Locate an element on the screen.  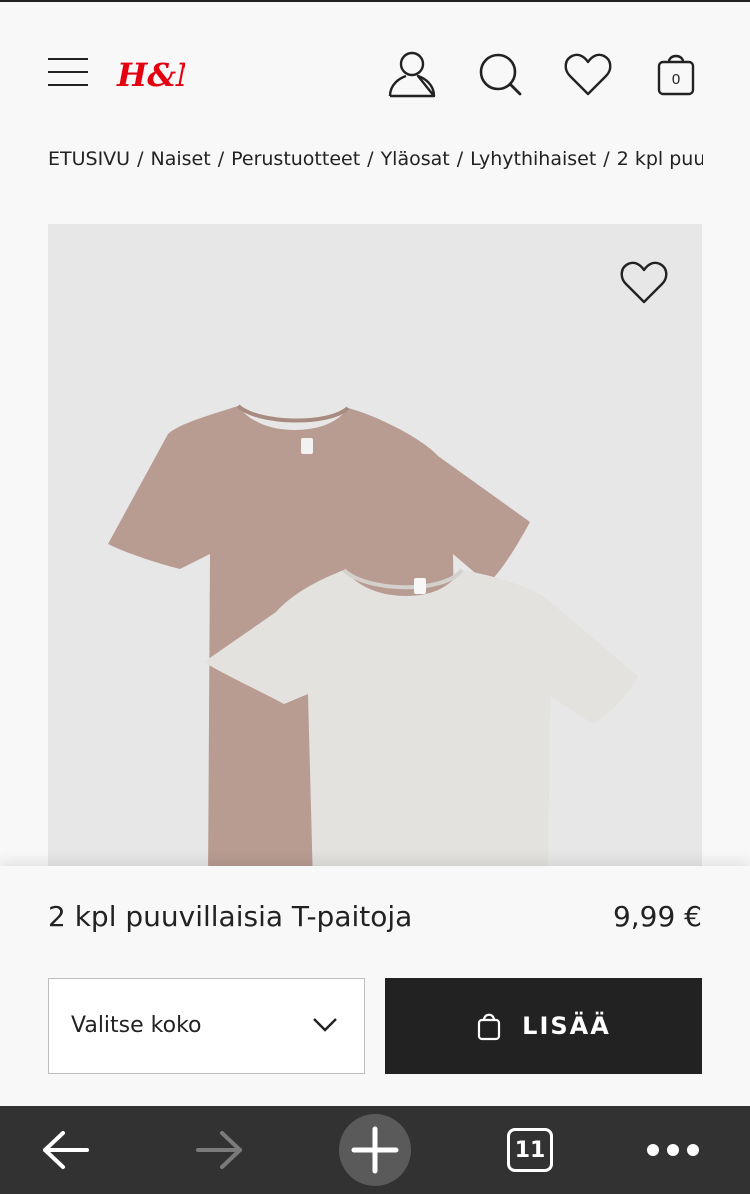
shopping-bag-icon: 0 is located at coordinates (676, 75).